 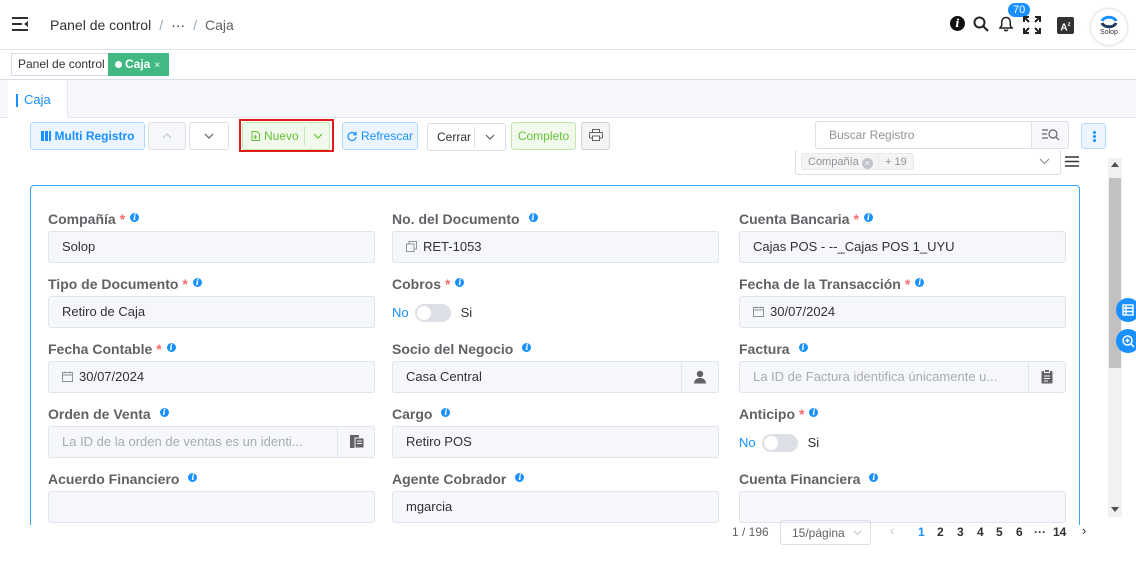 What do you see at coordinates (112, 376) in the screenshot?
I see `accounting-date-value: 30/07/2024` at bounding box center [112, 376].